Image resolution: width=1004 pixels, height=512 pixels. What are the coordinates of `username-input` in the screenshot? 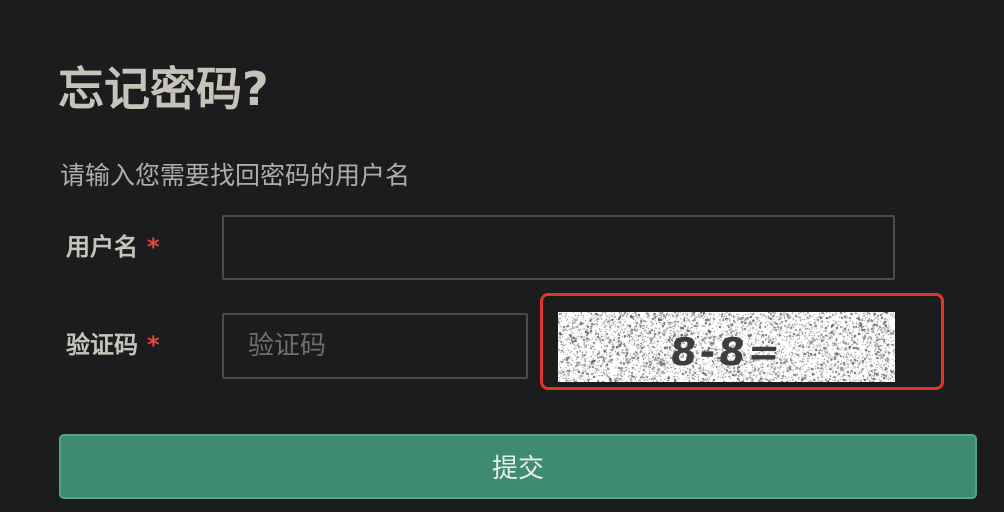 It's located at (558, 247).